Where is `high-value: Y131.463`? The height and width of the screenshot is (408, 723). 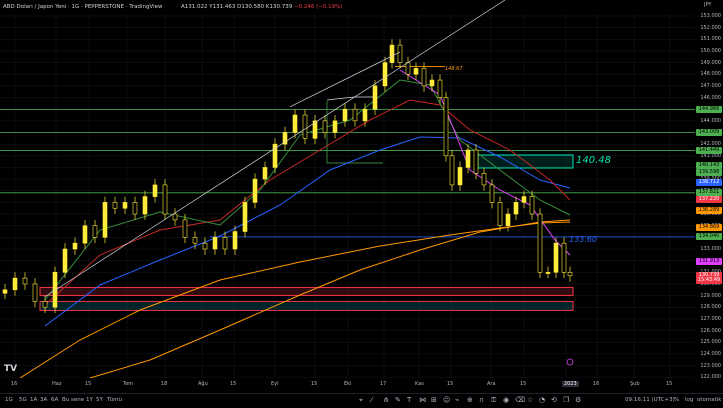
high-value: Y131.463 is located at coordinates (222, 7).